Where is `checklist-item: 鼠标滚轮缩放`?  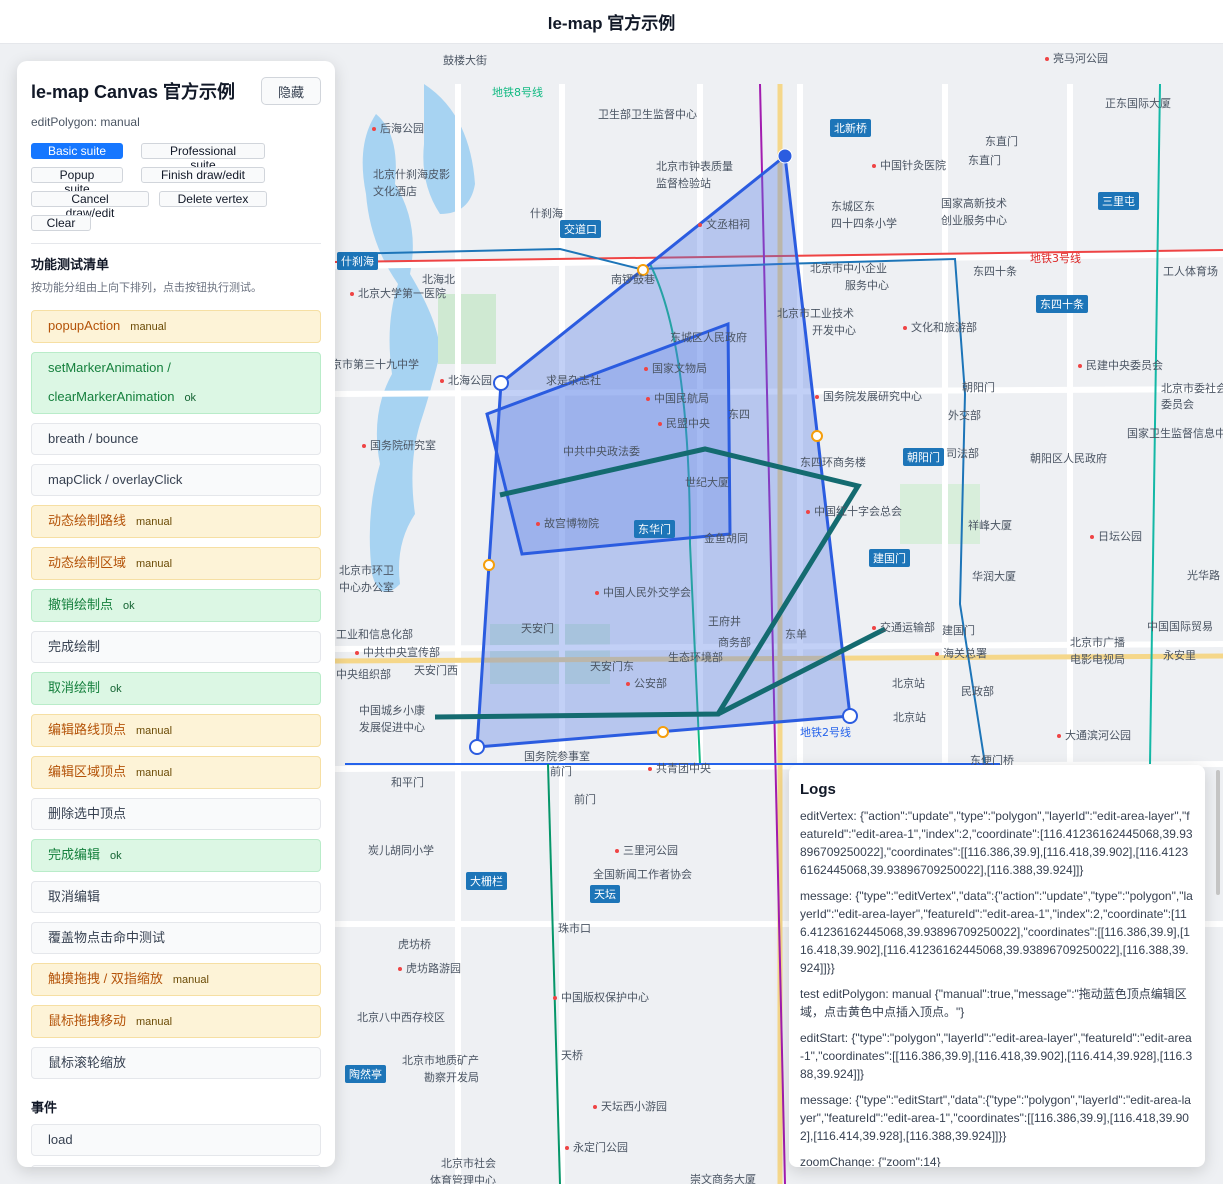 checklist-item: 鼠标滚轮缩放 is located at coordinates (176, 1063).